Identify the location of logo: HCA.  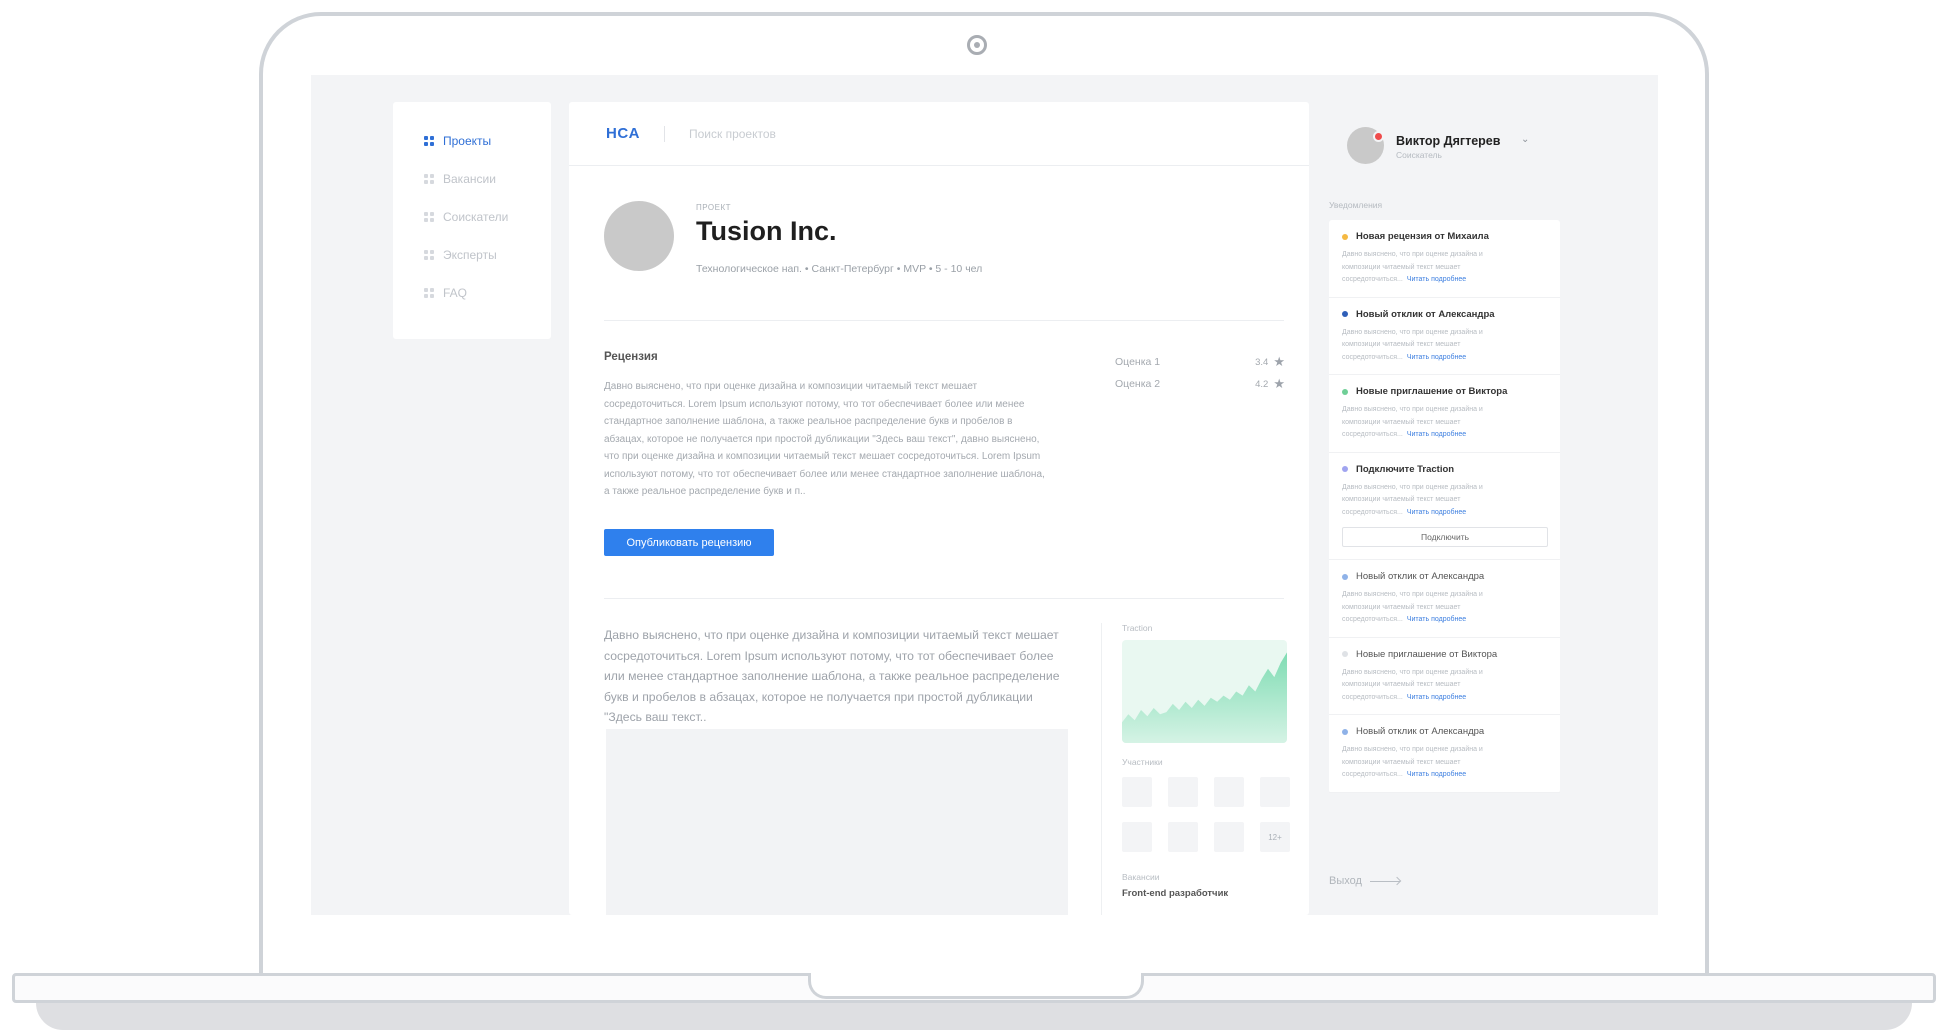
(623, 133).